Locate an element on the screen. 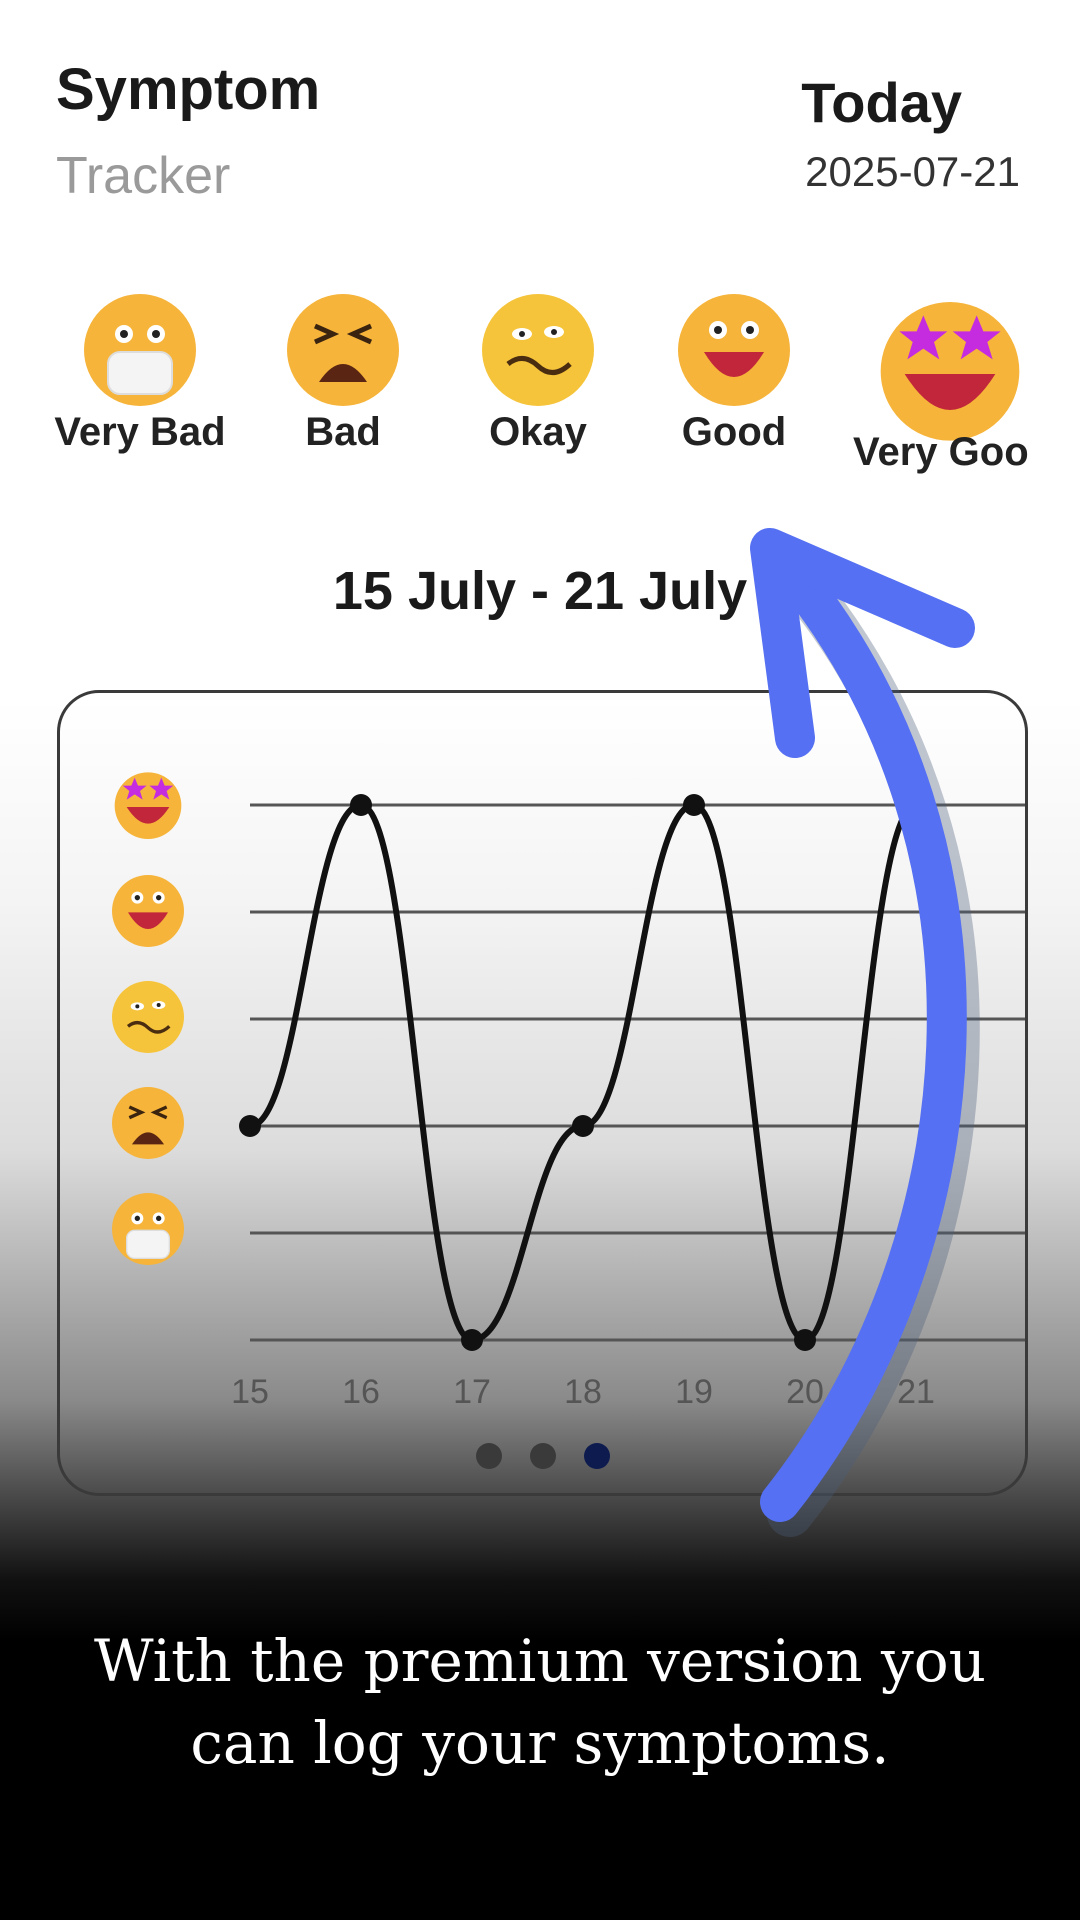 The width and height of the screenshot is (1080, 1920). mask-face-icon is located at coordinates (140, 350).